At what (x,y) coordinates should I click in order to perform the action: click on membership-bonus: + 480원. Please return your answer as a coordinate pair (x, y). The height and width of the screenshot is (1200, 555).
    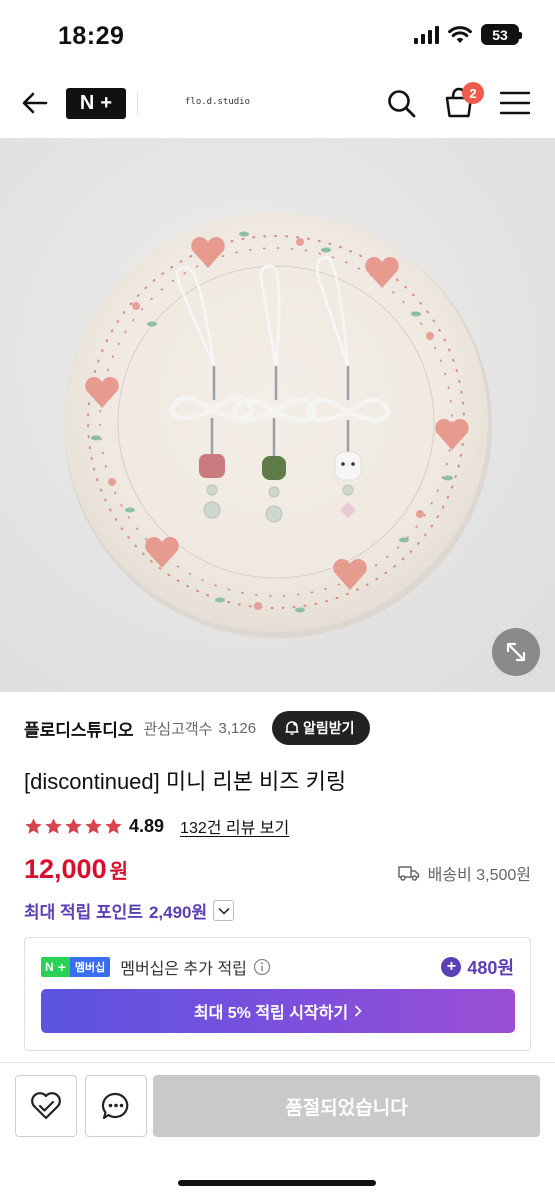
    Looking at the image, I should click on (477, 967).